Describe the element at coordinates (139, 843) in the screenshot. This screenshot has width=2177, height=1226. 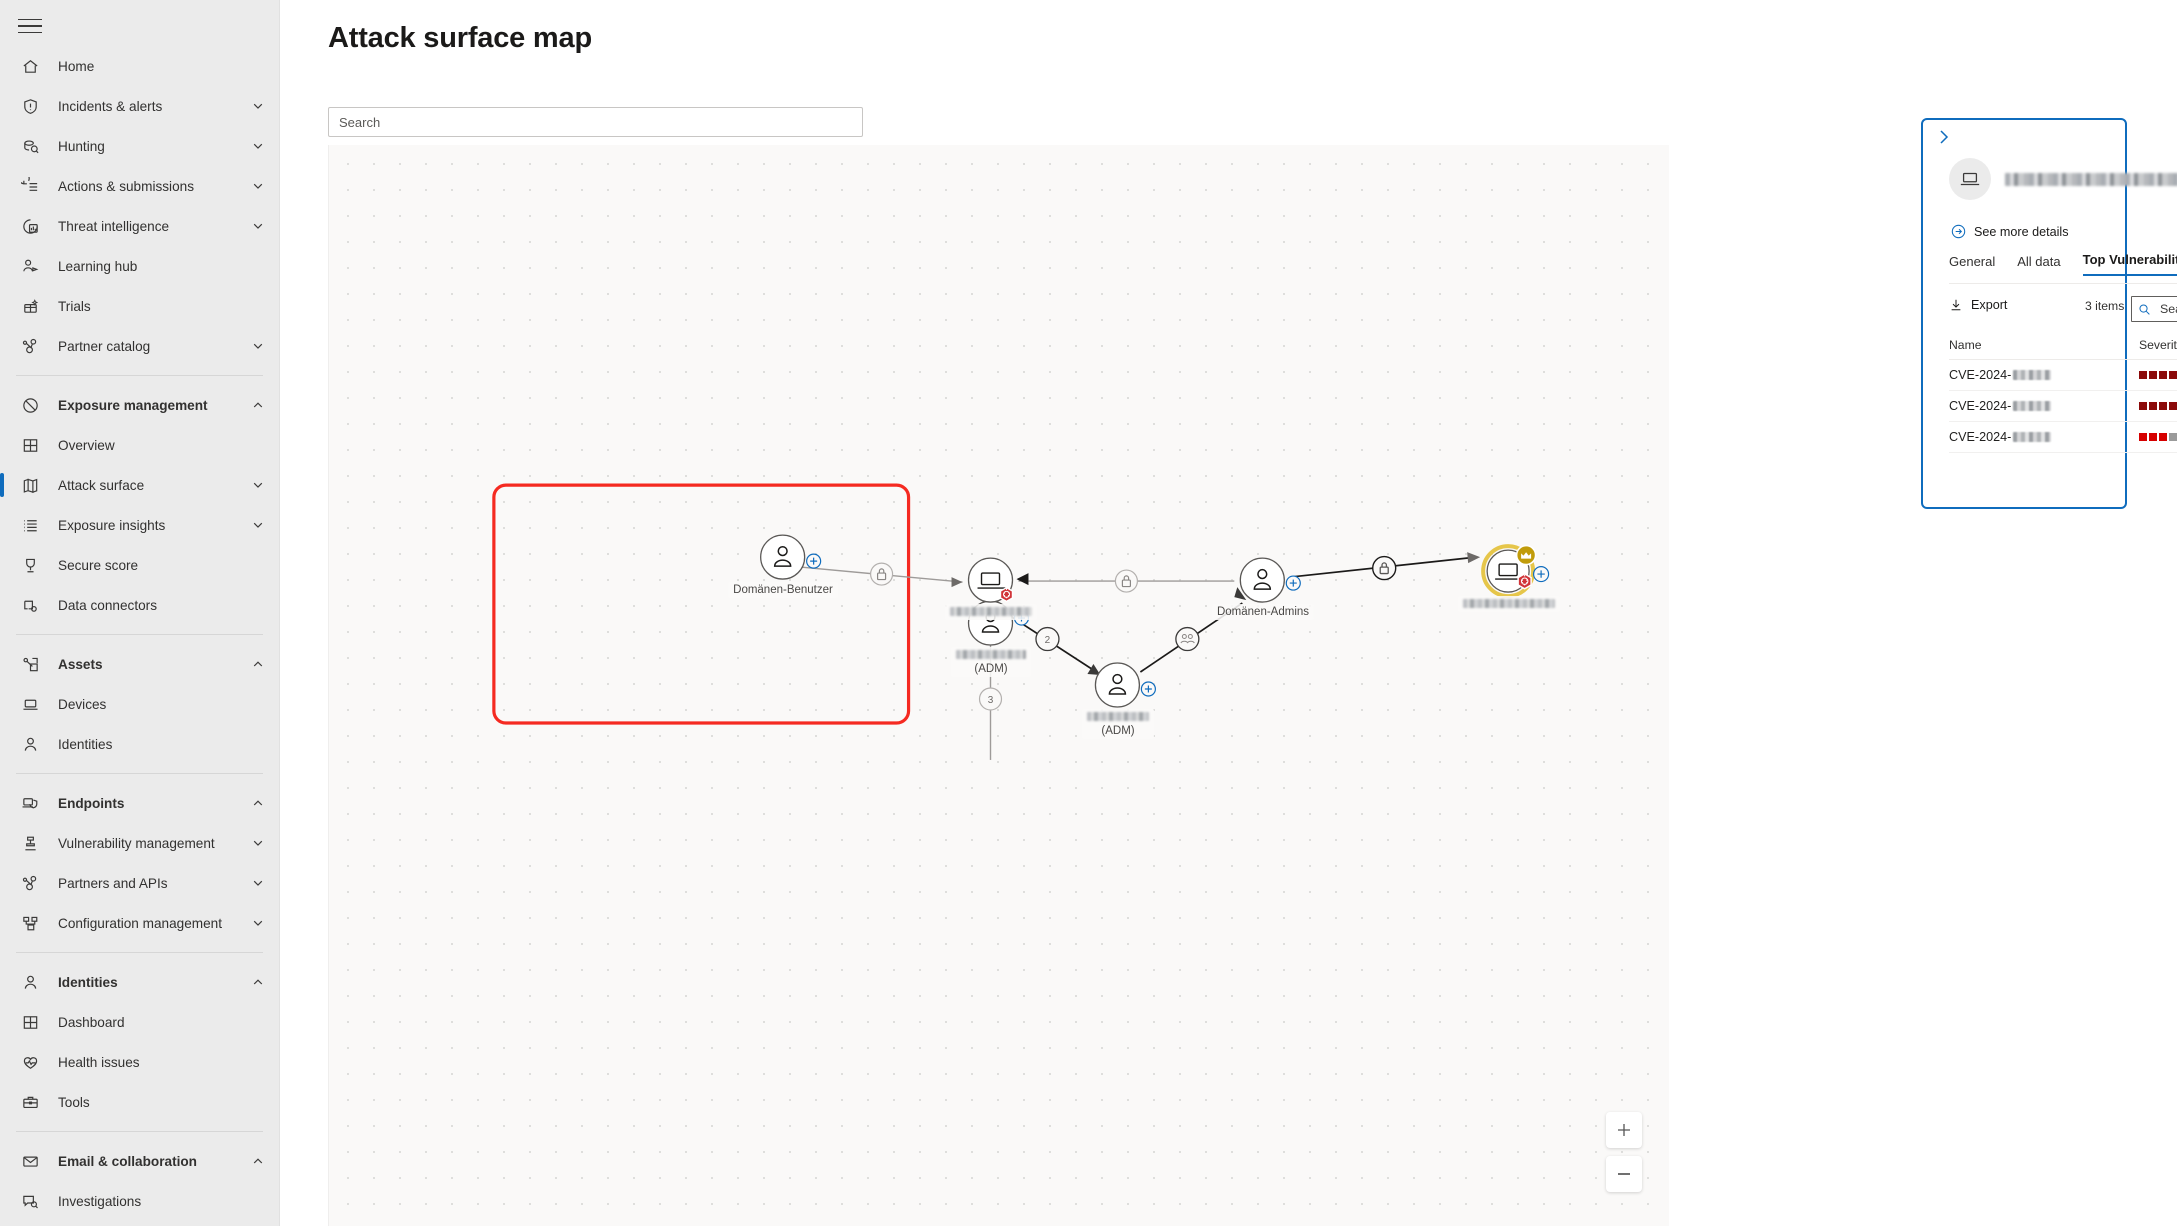
I see `sidebar-item-vulnerability-management: Vulnerability management` at that location.